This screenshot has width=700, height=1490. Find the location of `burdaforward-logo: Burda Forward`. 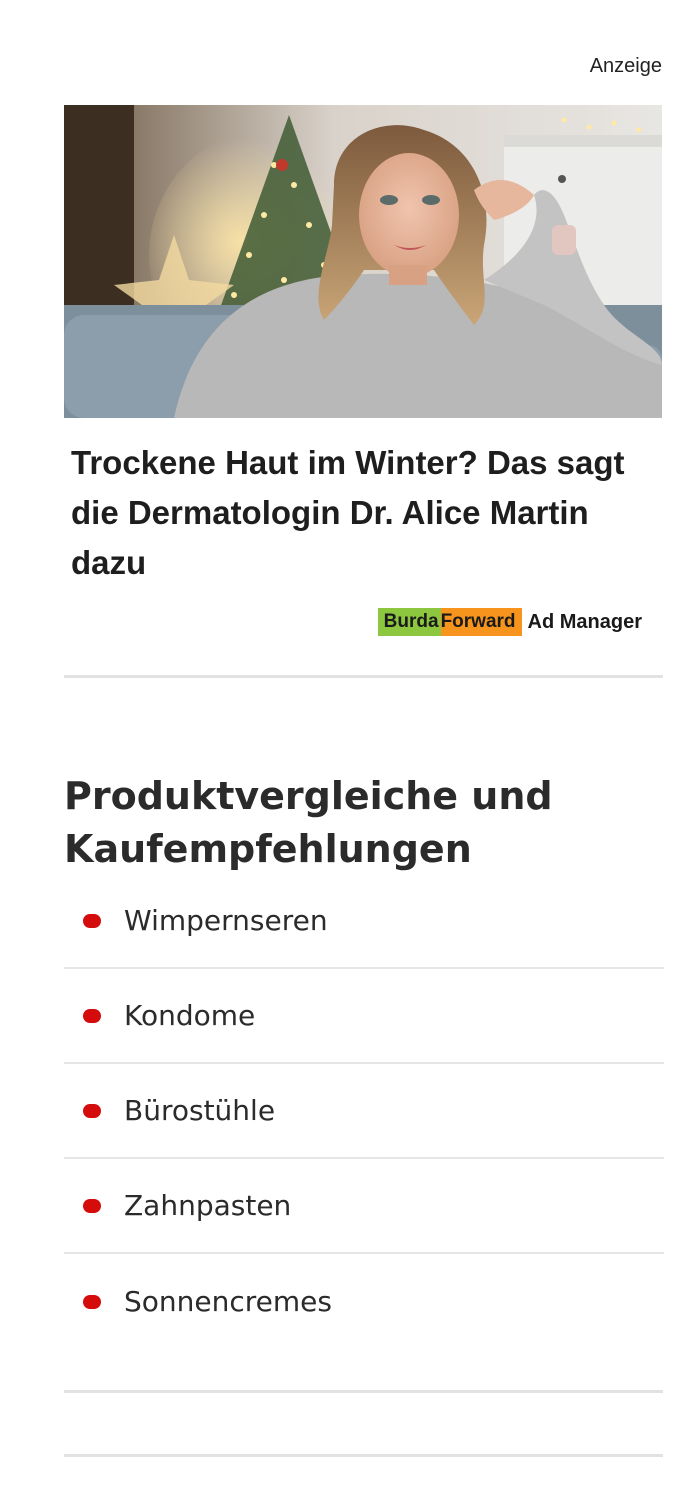

burdaforward-logo: Burda Forward is located at coordinates (449, 622).